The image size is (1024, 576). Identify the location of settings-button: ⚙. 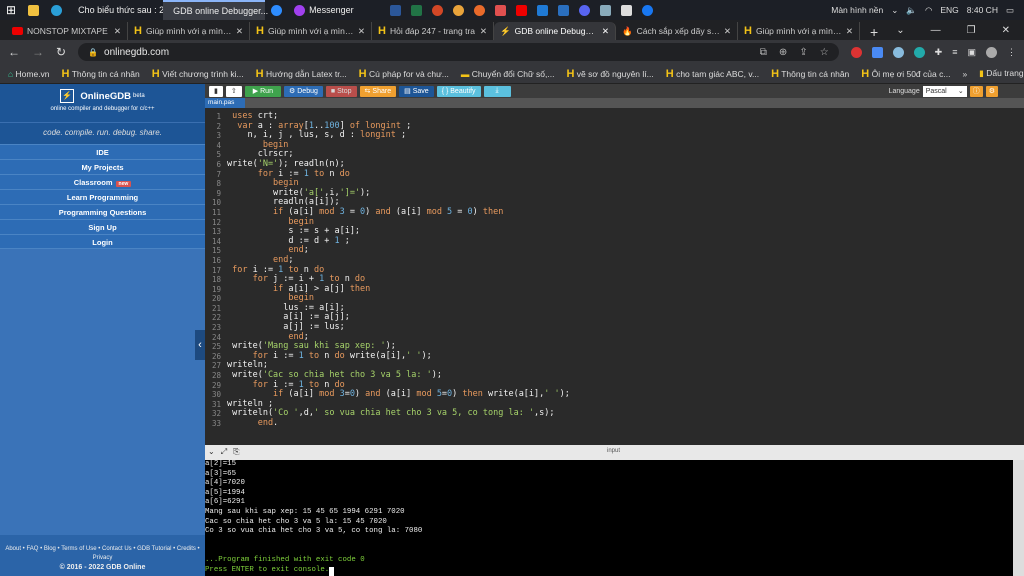
(991, 91).